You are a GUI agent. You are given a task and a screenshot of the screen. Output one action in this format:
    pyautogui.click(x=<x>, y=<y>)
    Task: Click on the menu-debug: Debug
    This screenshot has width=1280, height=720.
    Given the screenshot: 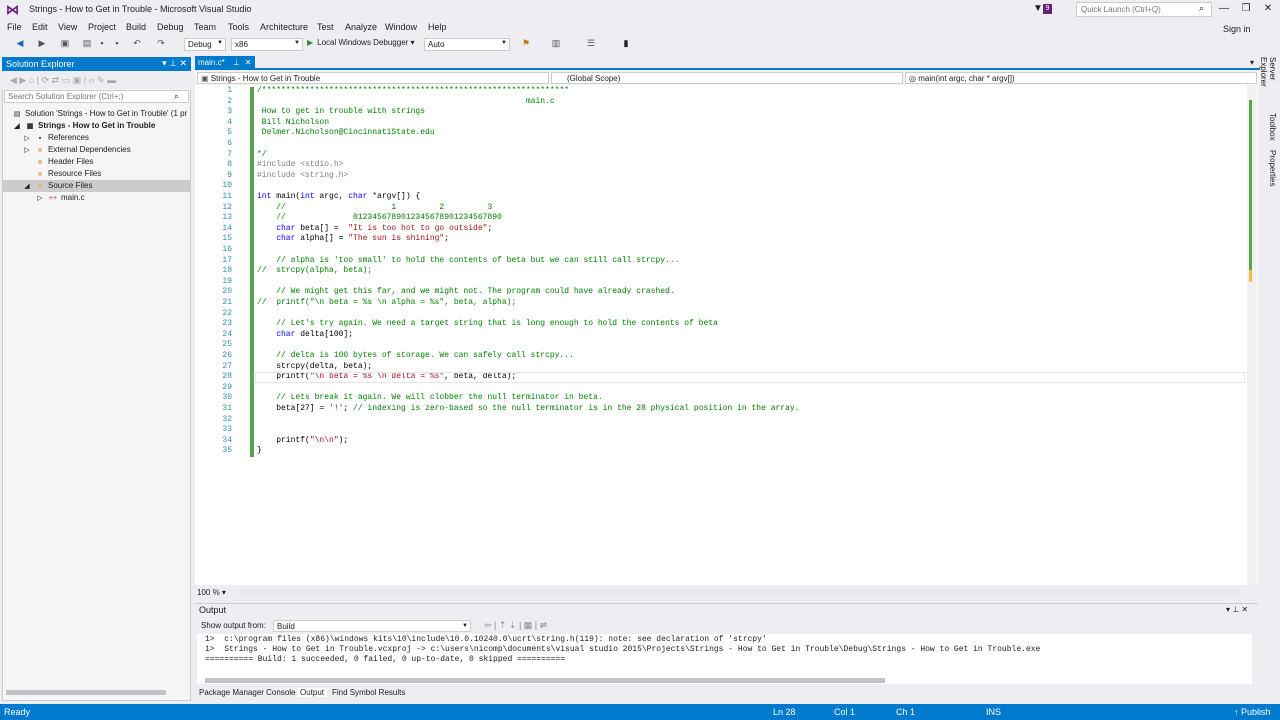 What is the action you would take?
    pyautogui.click(x=170, y=27)
    